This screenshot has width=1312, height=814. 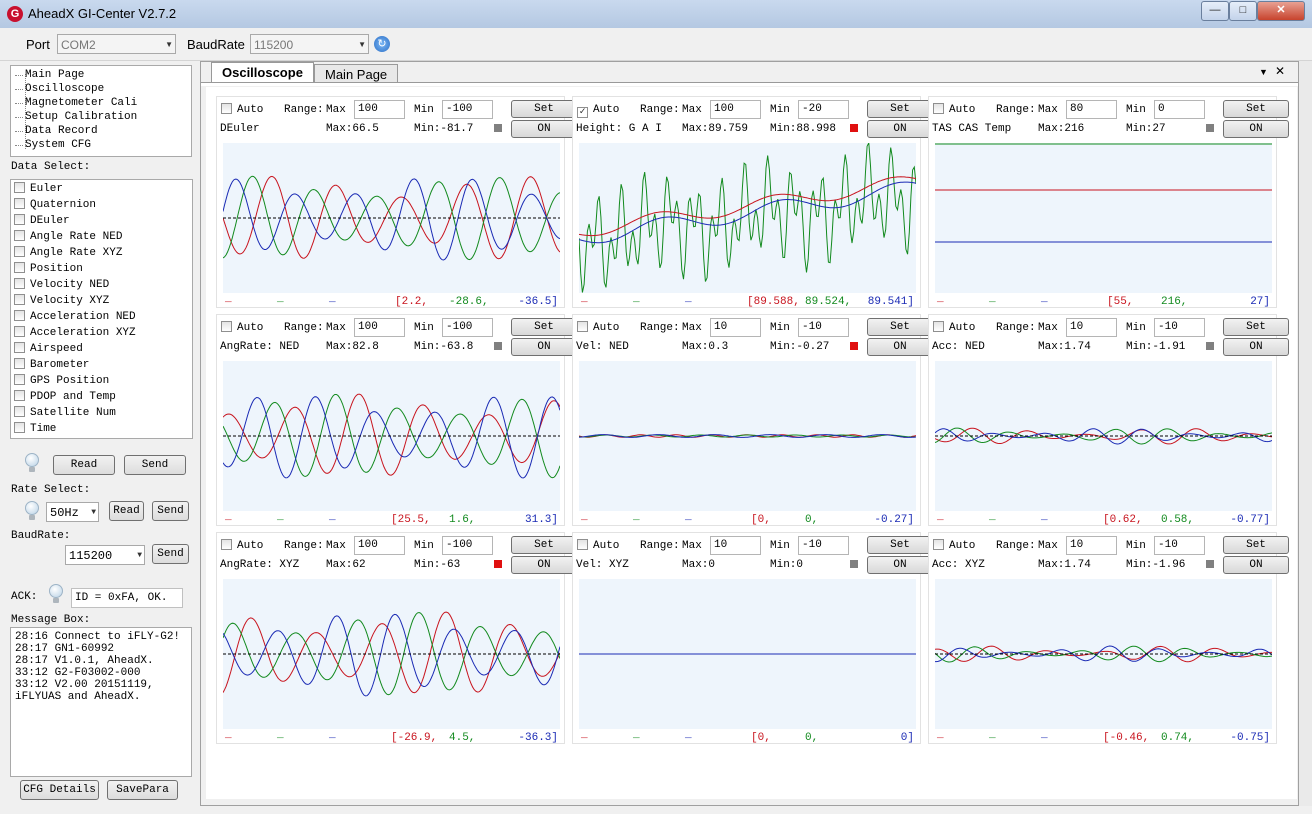 I want to click on baudrate-send-button: Send, so click(x=170, y=554).